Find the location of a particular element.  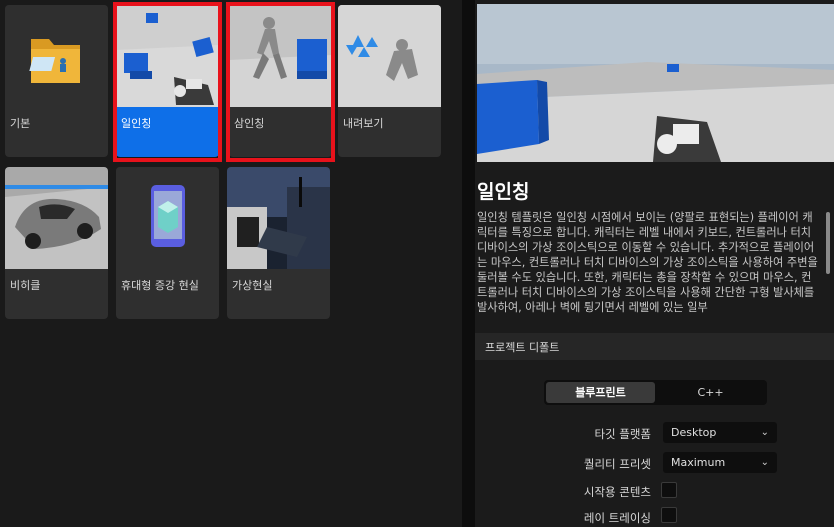

description-scrollbar is located at coordinates (828, 243).